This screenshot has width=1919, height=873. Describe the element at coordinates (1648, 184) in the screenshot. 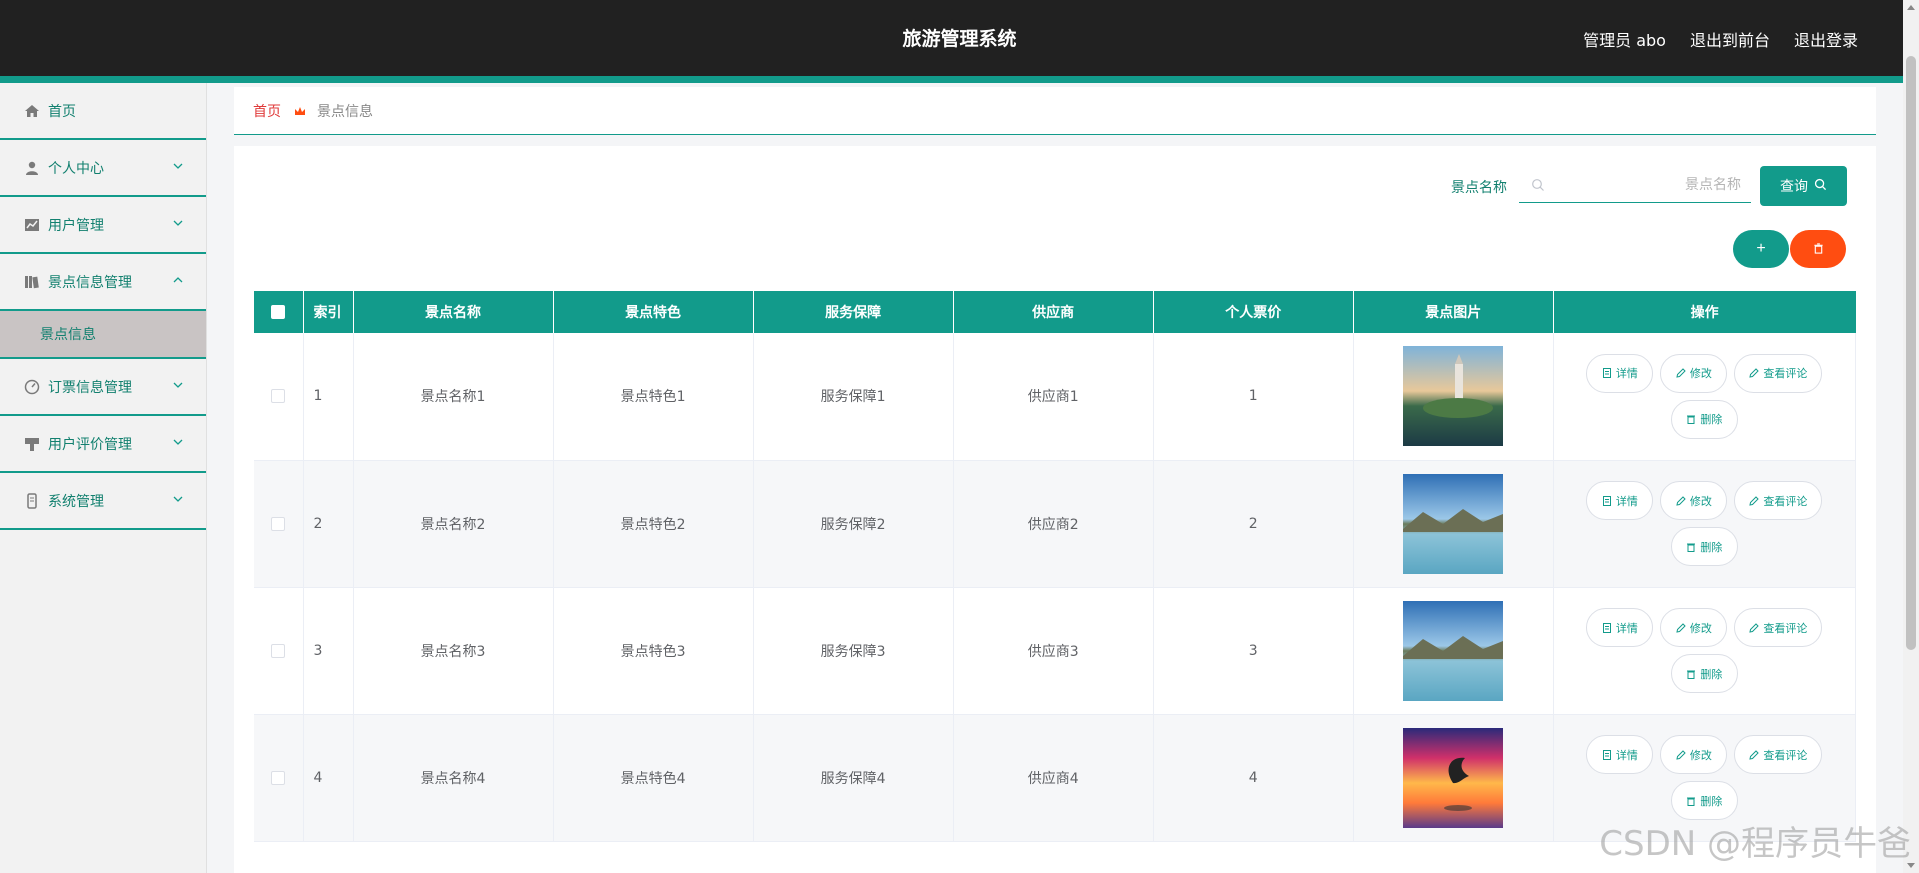

I see `search-input` at that location.